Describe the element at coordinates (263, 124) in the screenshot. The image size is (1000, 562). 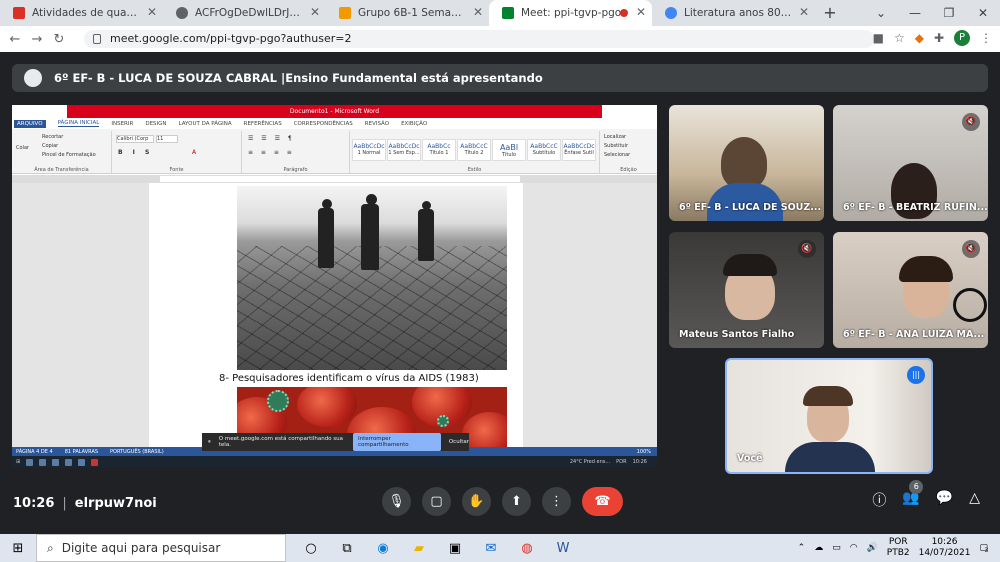
I see `ribbon-tab-references: REFERÊNCIAS` at that location.